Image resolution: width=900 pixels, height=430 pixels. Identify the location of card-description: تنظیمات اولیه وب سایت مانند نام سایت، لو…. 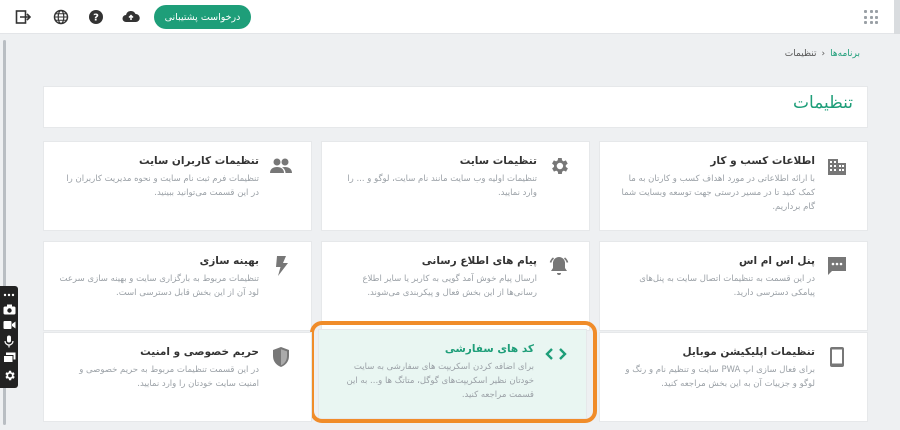
(442, 186).